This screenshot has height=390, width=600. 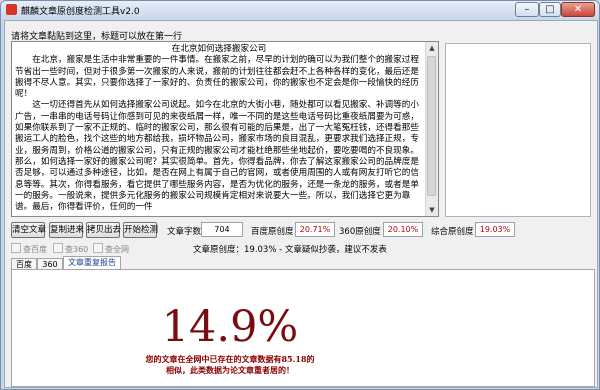 I want to click on overall-originality-label: 综合原创度, so click(x=452, y=232).